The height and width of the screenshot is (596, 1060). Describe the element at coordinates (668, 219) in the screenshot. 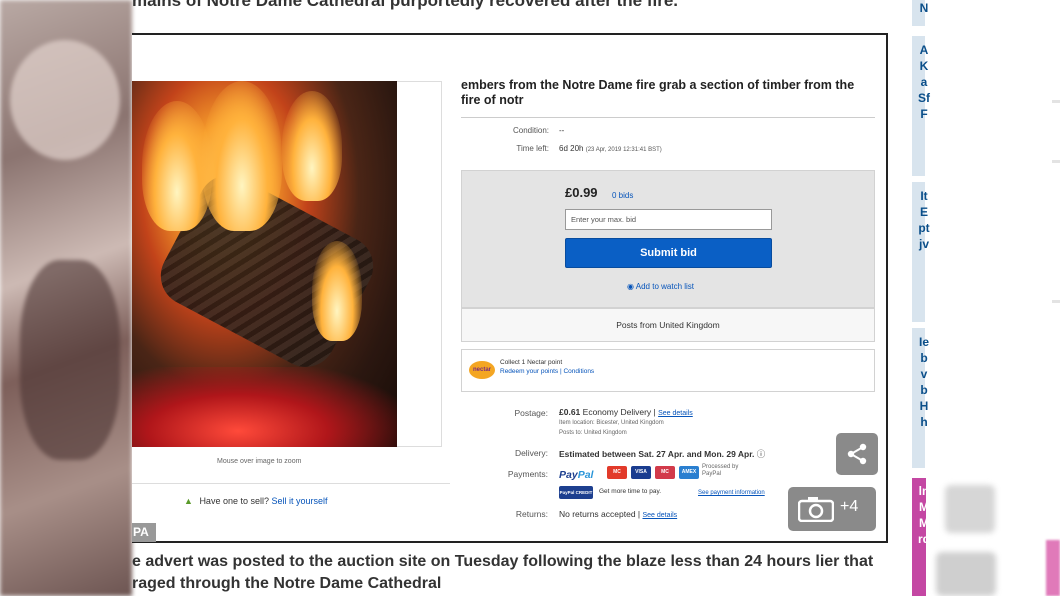

I see `max-bid-input: Enter your max. bid` at that location.